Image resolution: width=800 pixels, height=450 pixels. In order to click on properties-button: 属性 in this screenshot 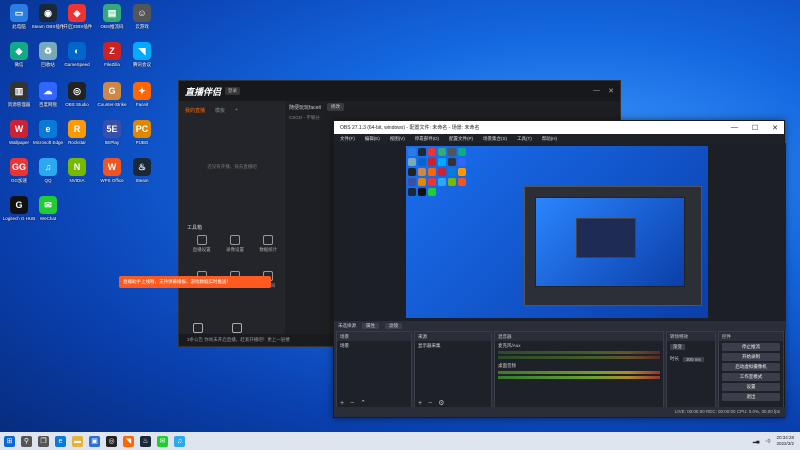, I will do `click(370, 326)`.